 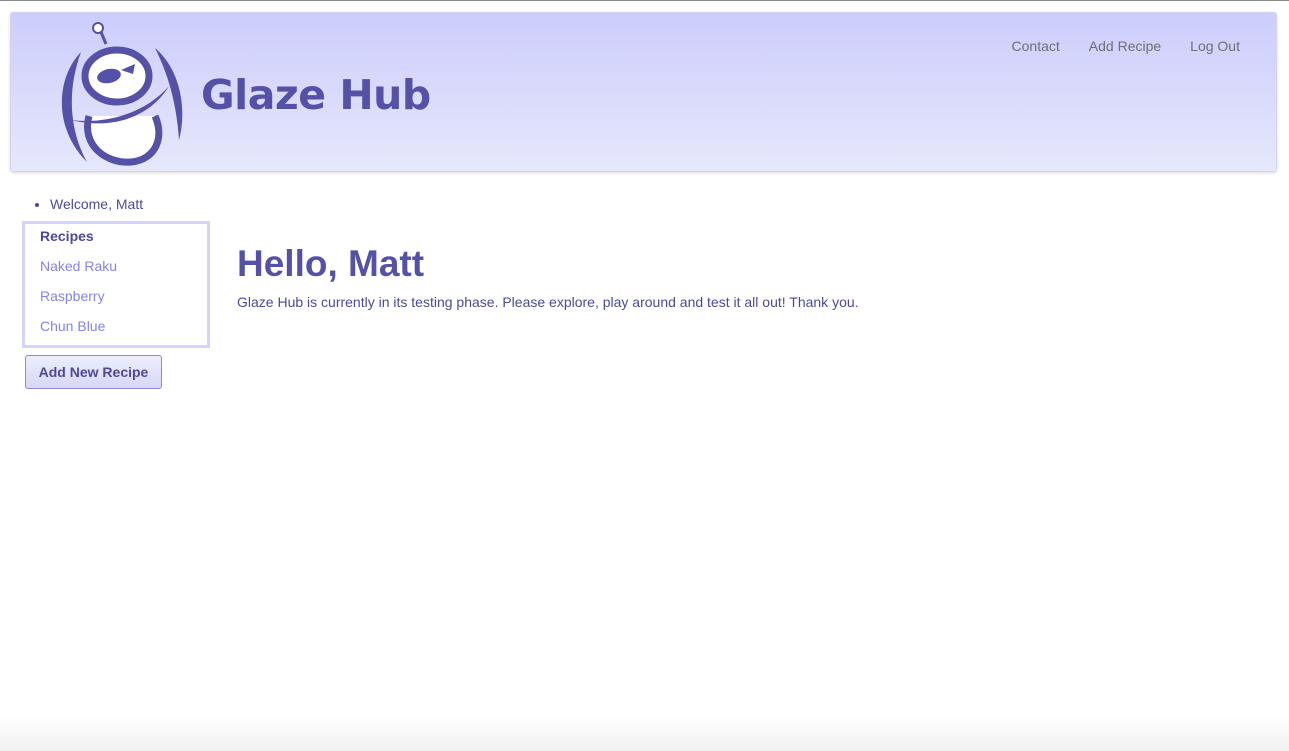 I want to click on recipes-panel: Recipes Naked Raku Raspberry Chun Blue, so click(x=116, y=284).